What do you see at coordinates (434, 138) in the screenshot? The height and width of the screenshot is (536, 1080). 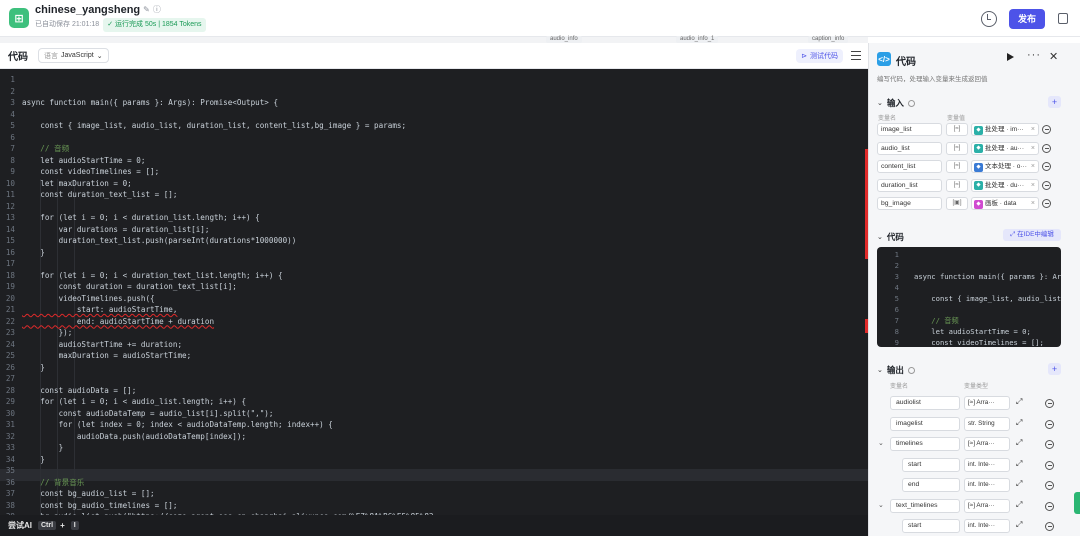 I see `code-line: 6` at bounding box center [434, 138].